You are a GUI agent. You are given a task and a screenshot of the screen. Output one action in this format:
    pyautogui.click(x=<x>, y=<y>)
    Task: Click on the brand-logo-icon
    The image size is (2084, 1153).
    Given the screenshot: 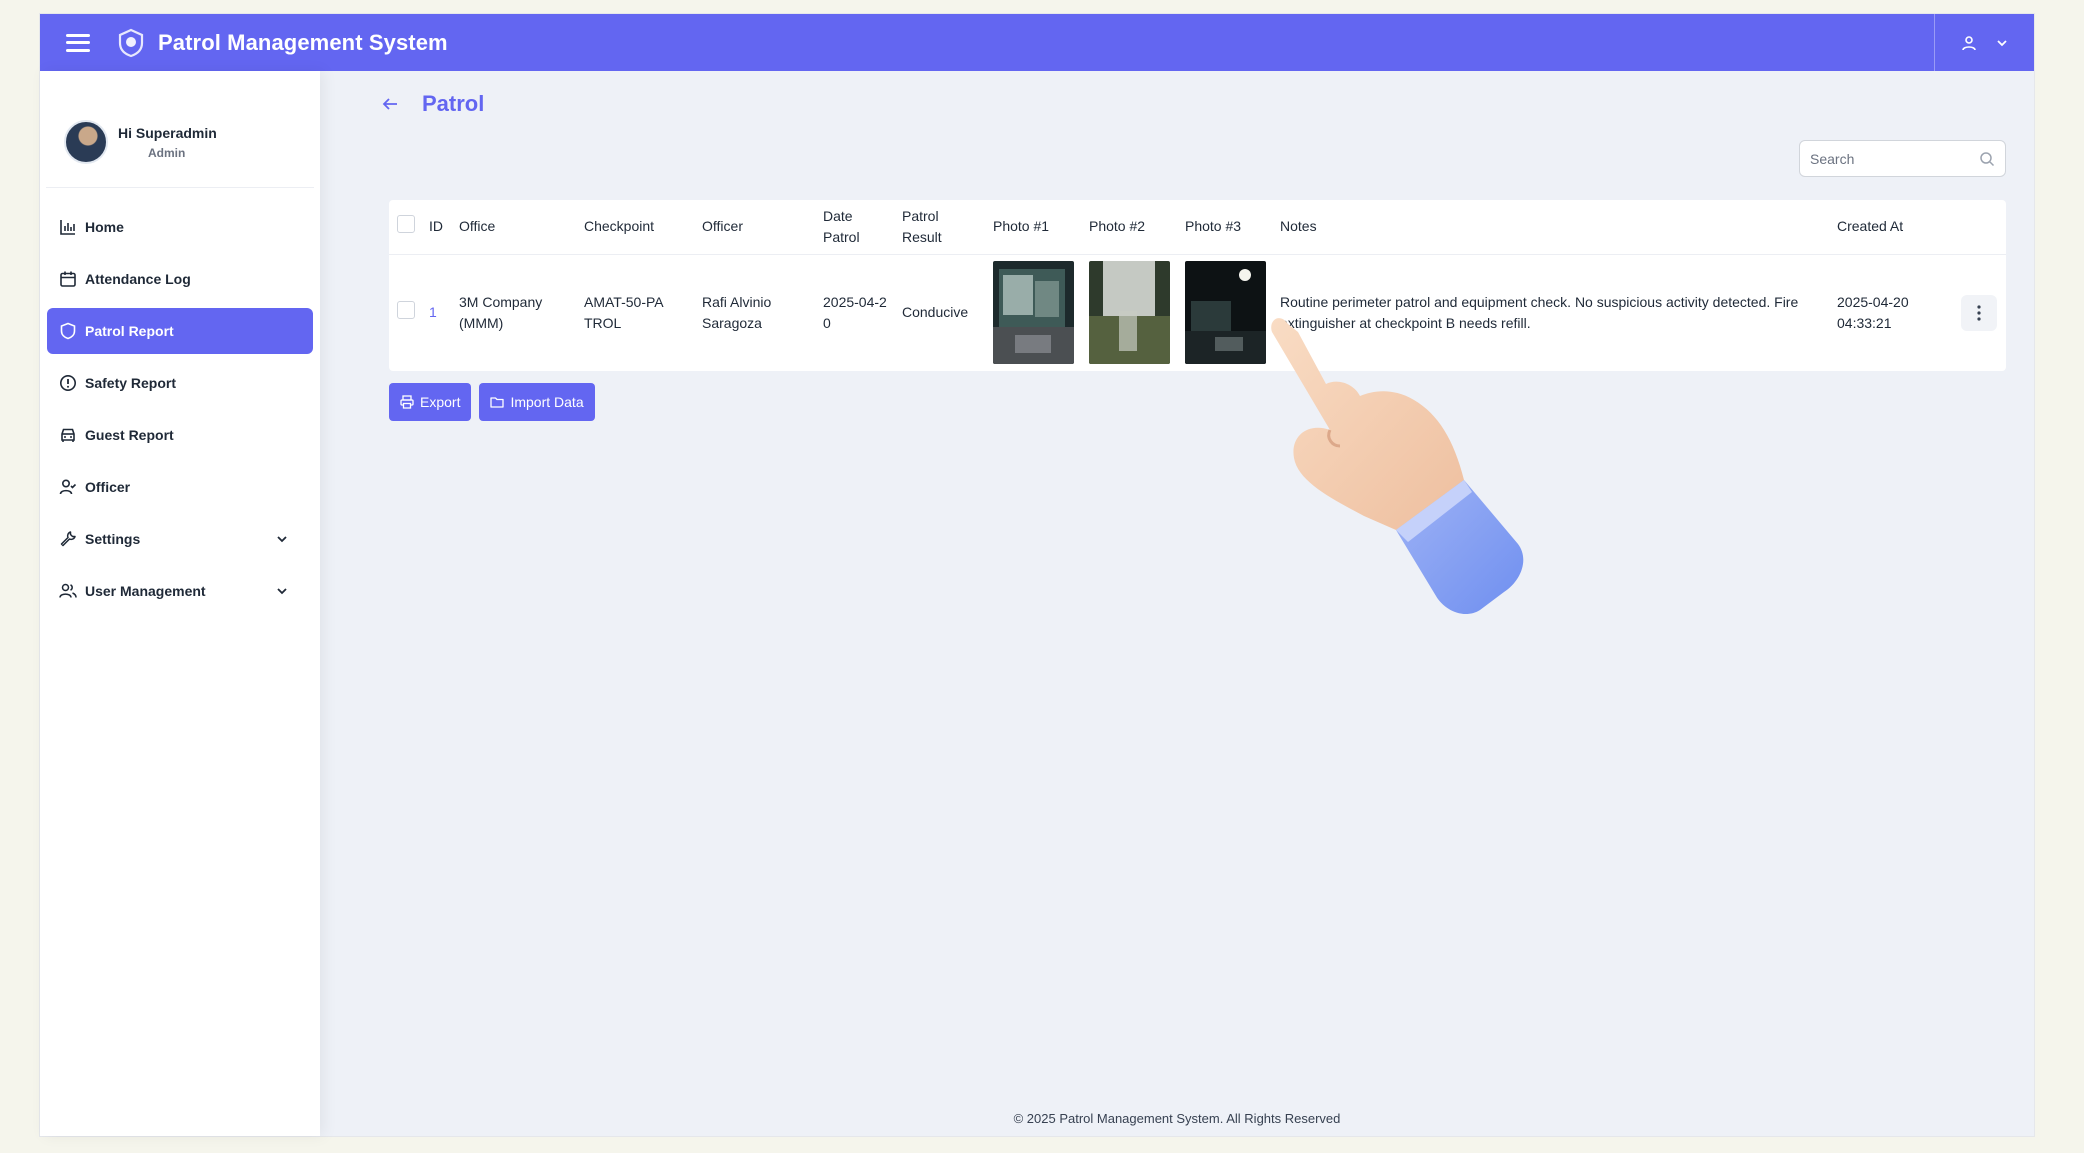 What is the action you would take?
    pyautogui.click(x=131, y=42)
    